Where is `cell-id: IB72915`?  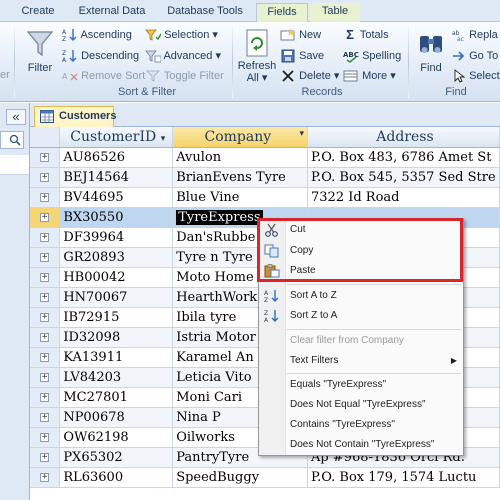
cell-id: IB72915 is located at coordinates (116, 317).